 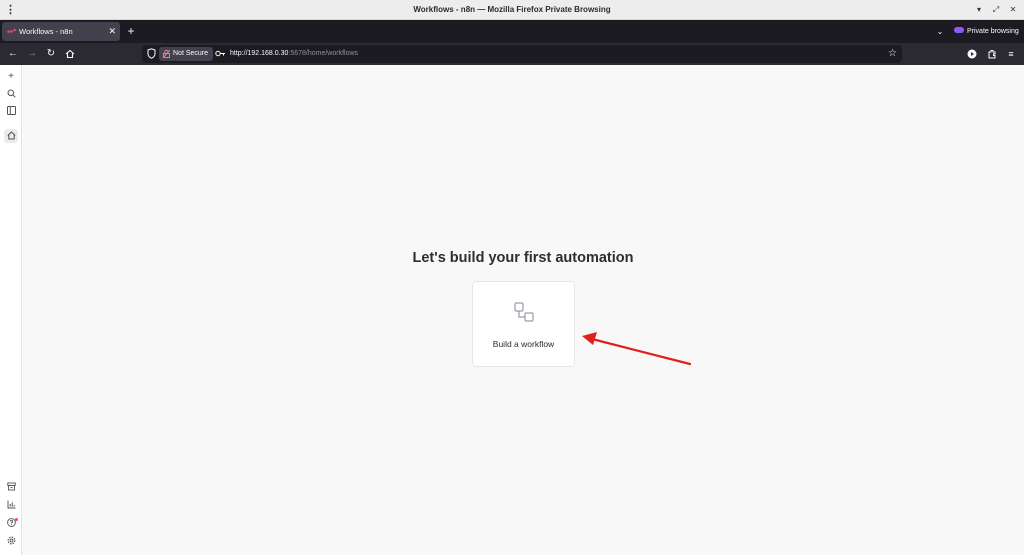 I want to click on build-workflow-label: Build a workflow, so click(x=523, y=344).